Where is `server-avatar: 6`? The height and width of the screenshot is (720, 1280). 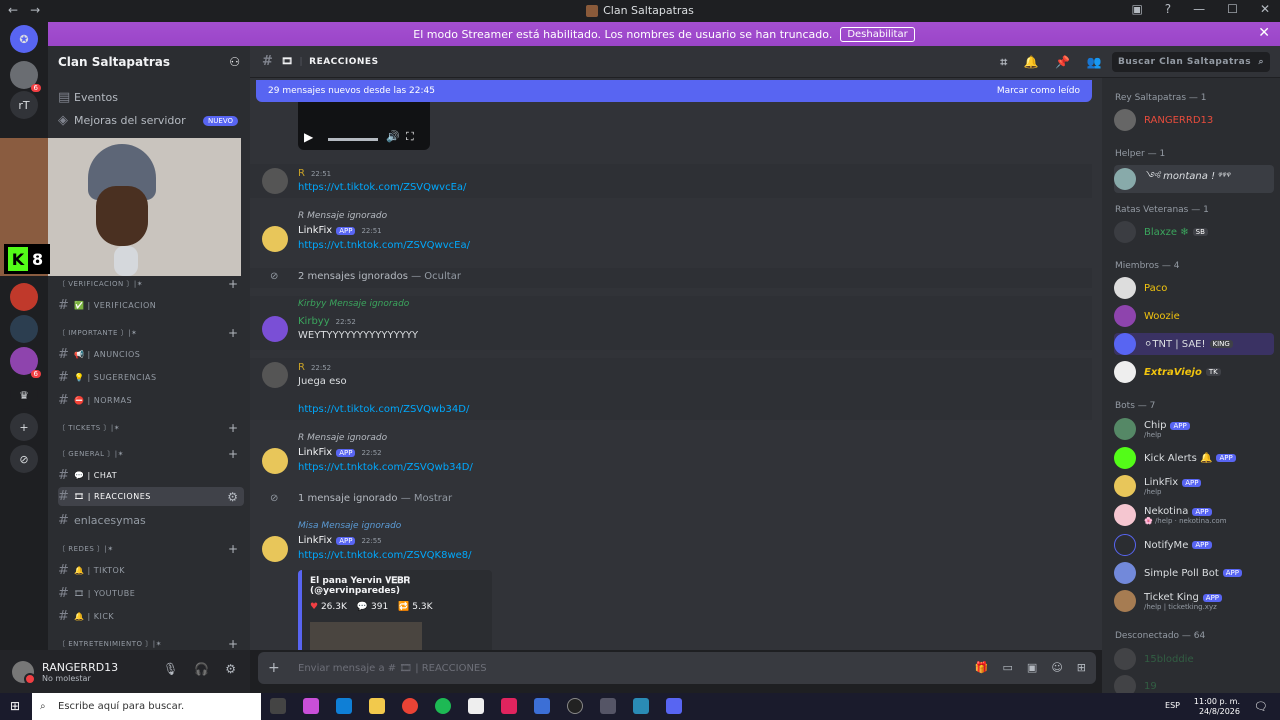 server-avatar: 6 is located at coordinates (25, 76).